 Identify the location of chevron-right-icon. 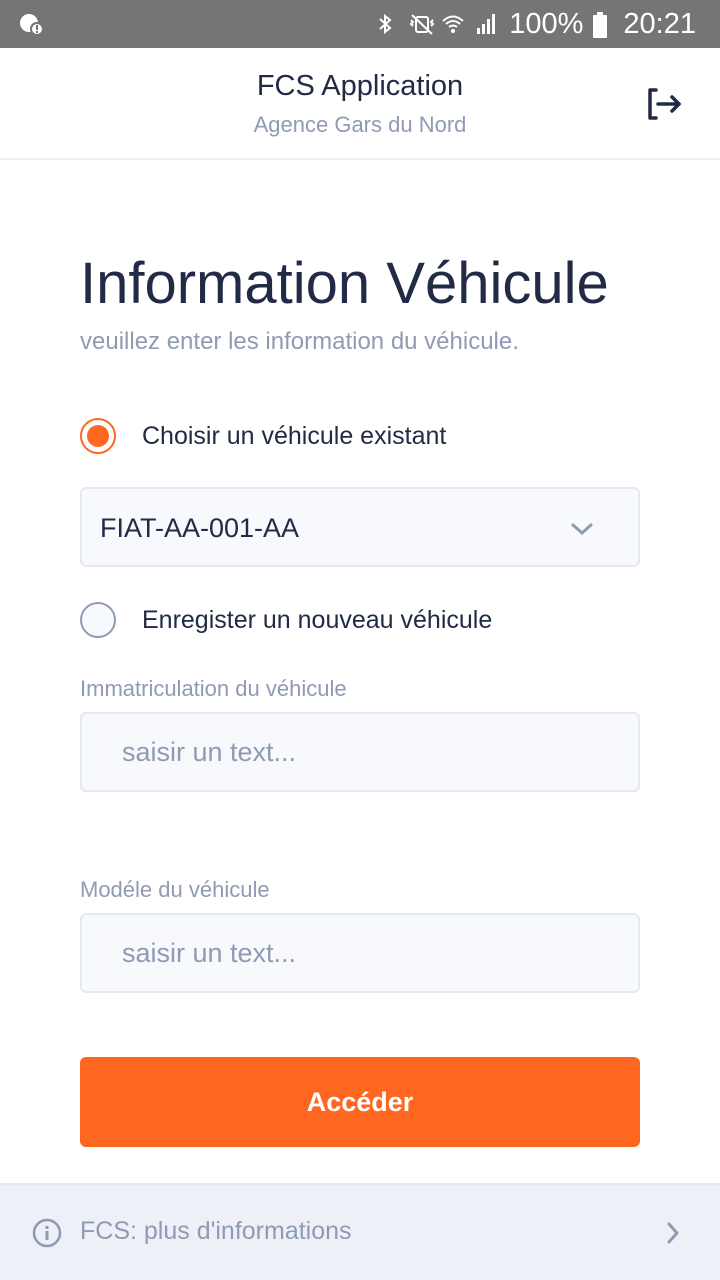
(673, 1233).